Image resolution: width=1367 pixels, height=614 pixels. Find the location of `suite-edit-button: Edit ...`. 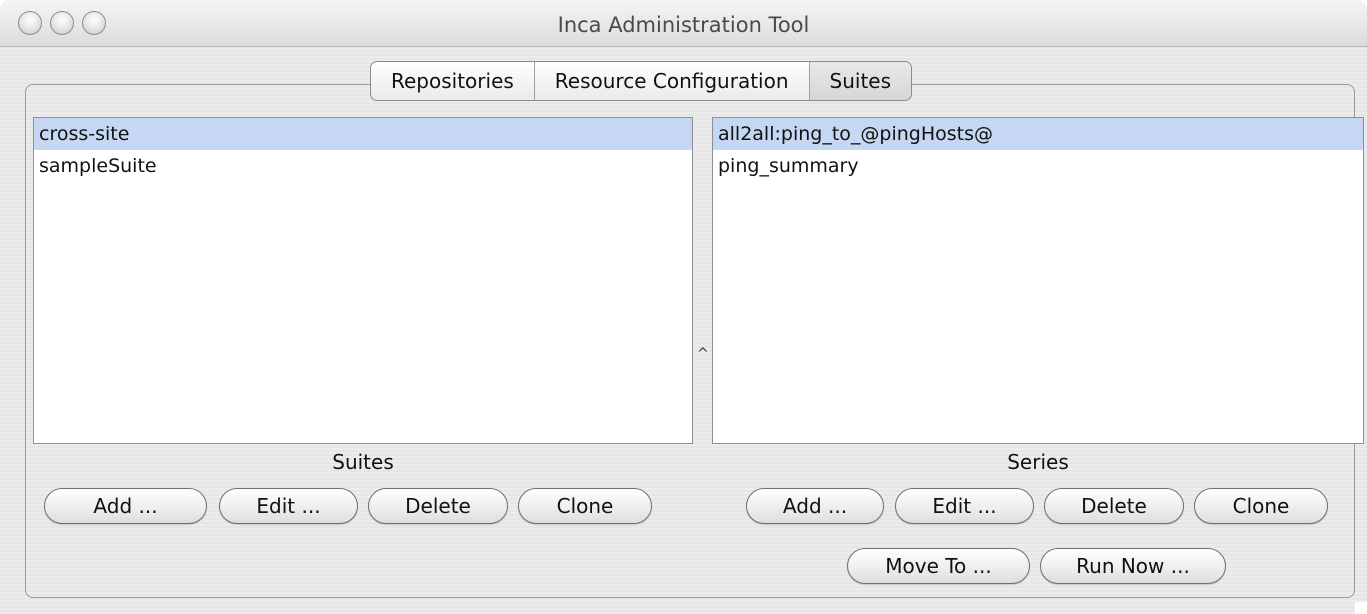

suite-edit-button: Edit ... is located at coordinates (288, 506).